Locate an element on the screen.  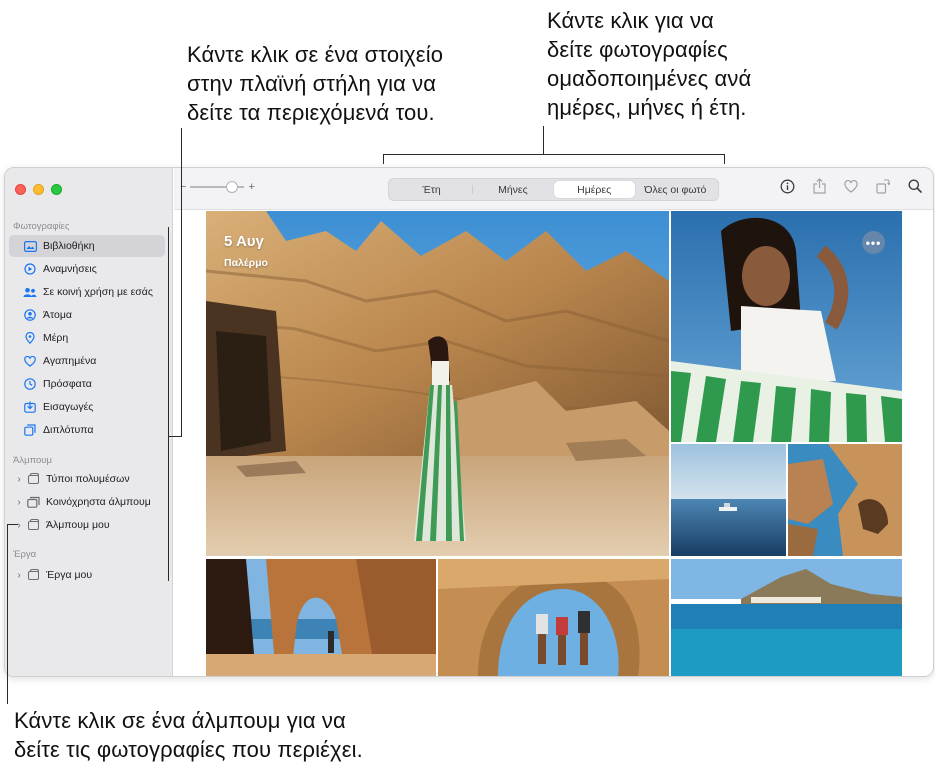
callout-line: δείτε φωτογραφίες is located at coordinates (637, 49).